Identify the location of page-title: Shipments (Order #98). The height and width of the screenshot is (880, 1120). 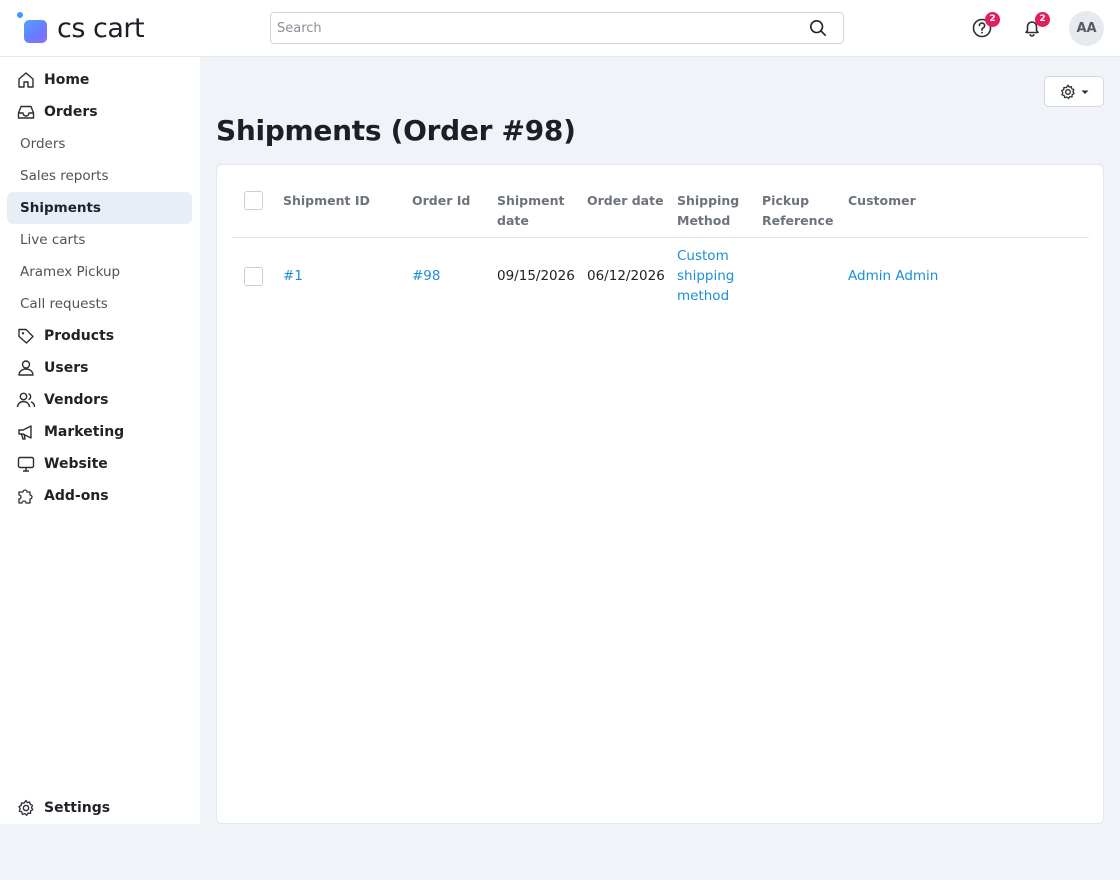
(396, 130).